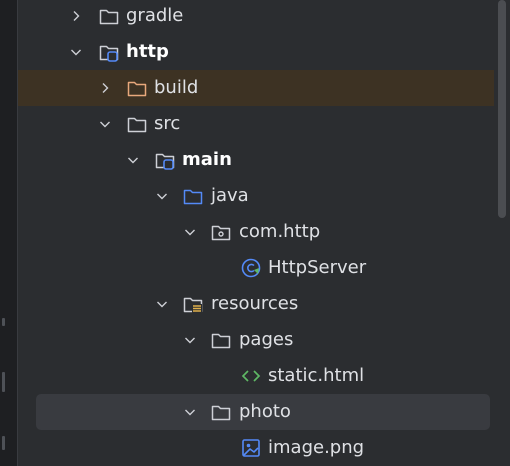 The height and width of the screenshot is (466, 510). Describe the element at coordinates (221, 232) in the screenshot. I see `package-icon` at that location.